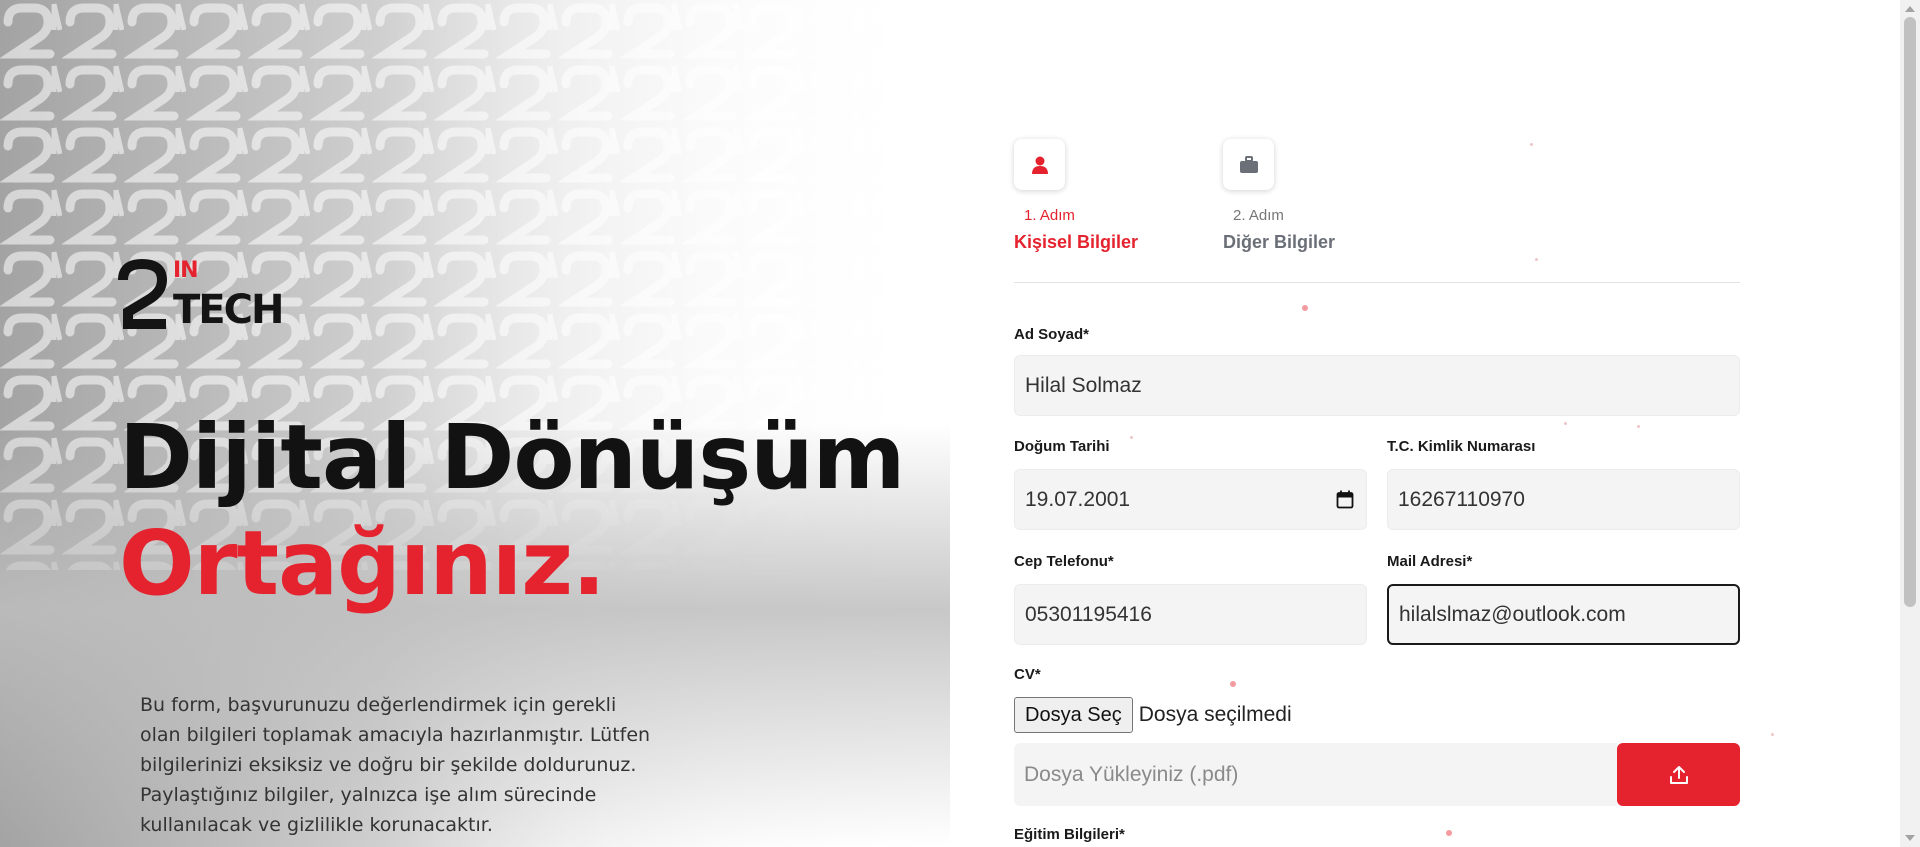 The image size is (1920, 847). Describe the element at coordinates (1073, 715) in the screenshot. I see `choose-file-button: Dosya Seç` at that location.